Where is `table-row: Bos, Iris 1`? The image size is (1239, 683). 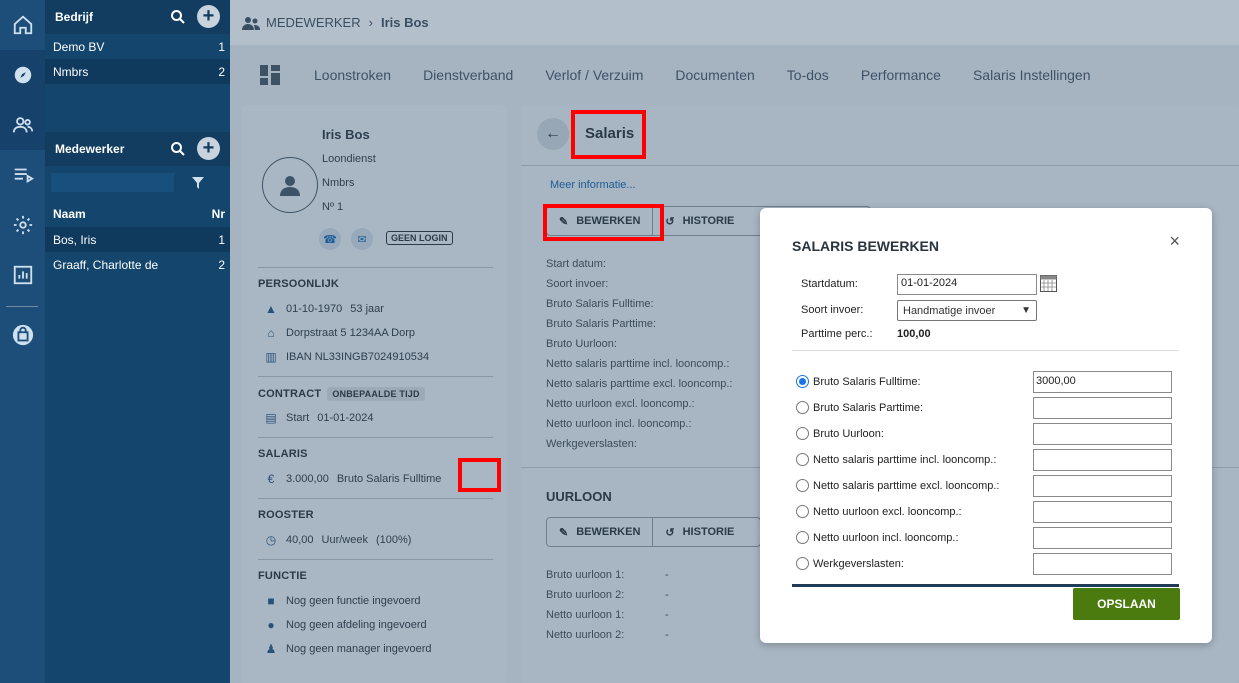
table-row: Bos, Iris 1 is located at coordinates (137, 239).